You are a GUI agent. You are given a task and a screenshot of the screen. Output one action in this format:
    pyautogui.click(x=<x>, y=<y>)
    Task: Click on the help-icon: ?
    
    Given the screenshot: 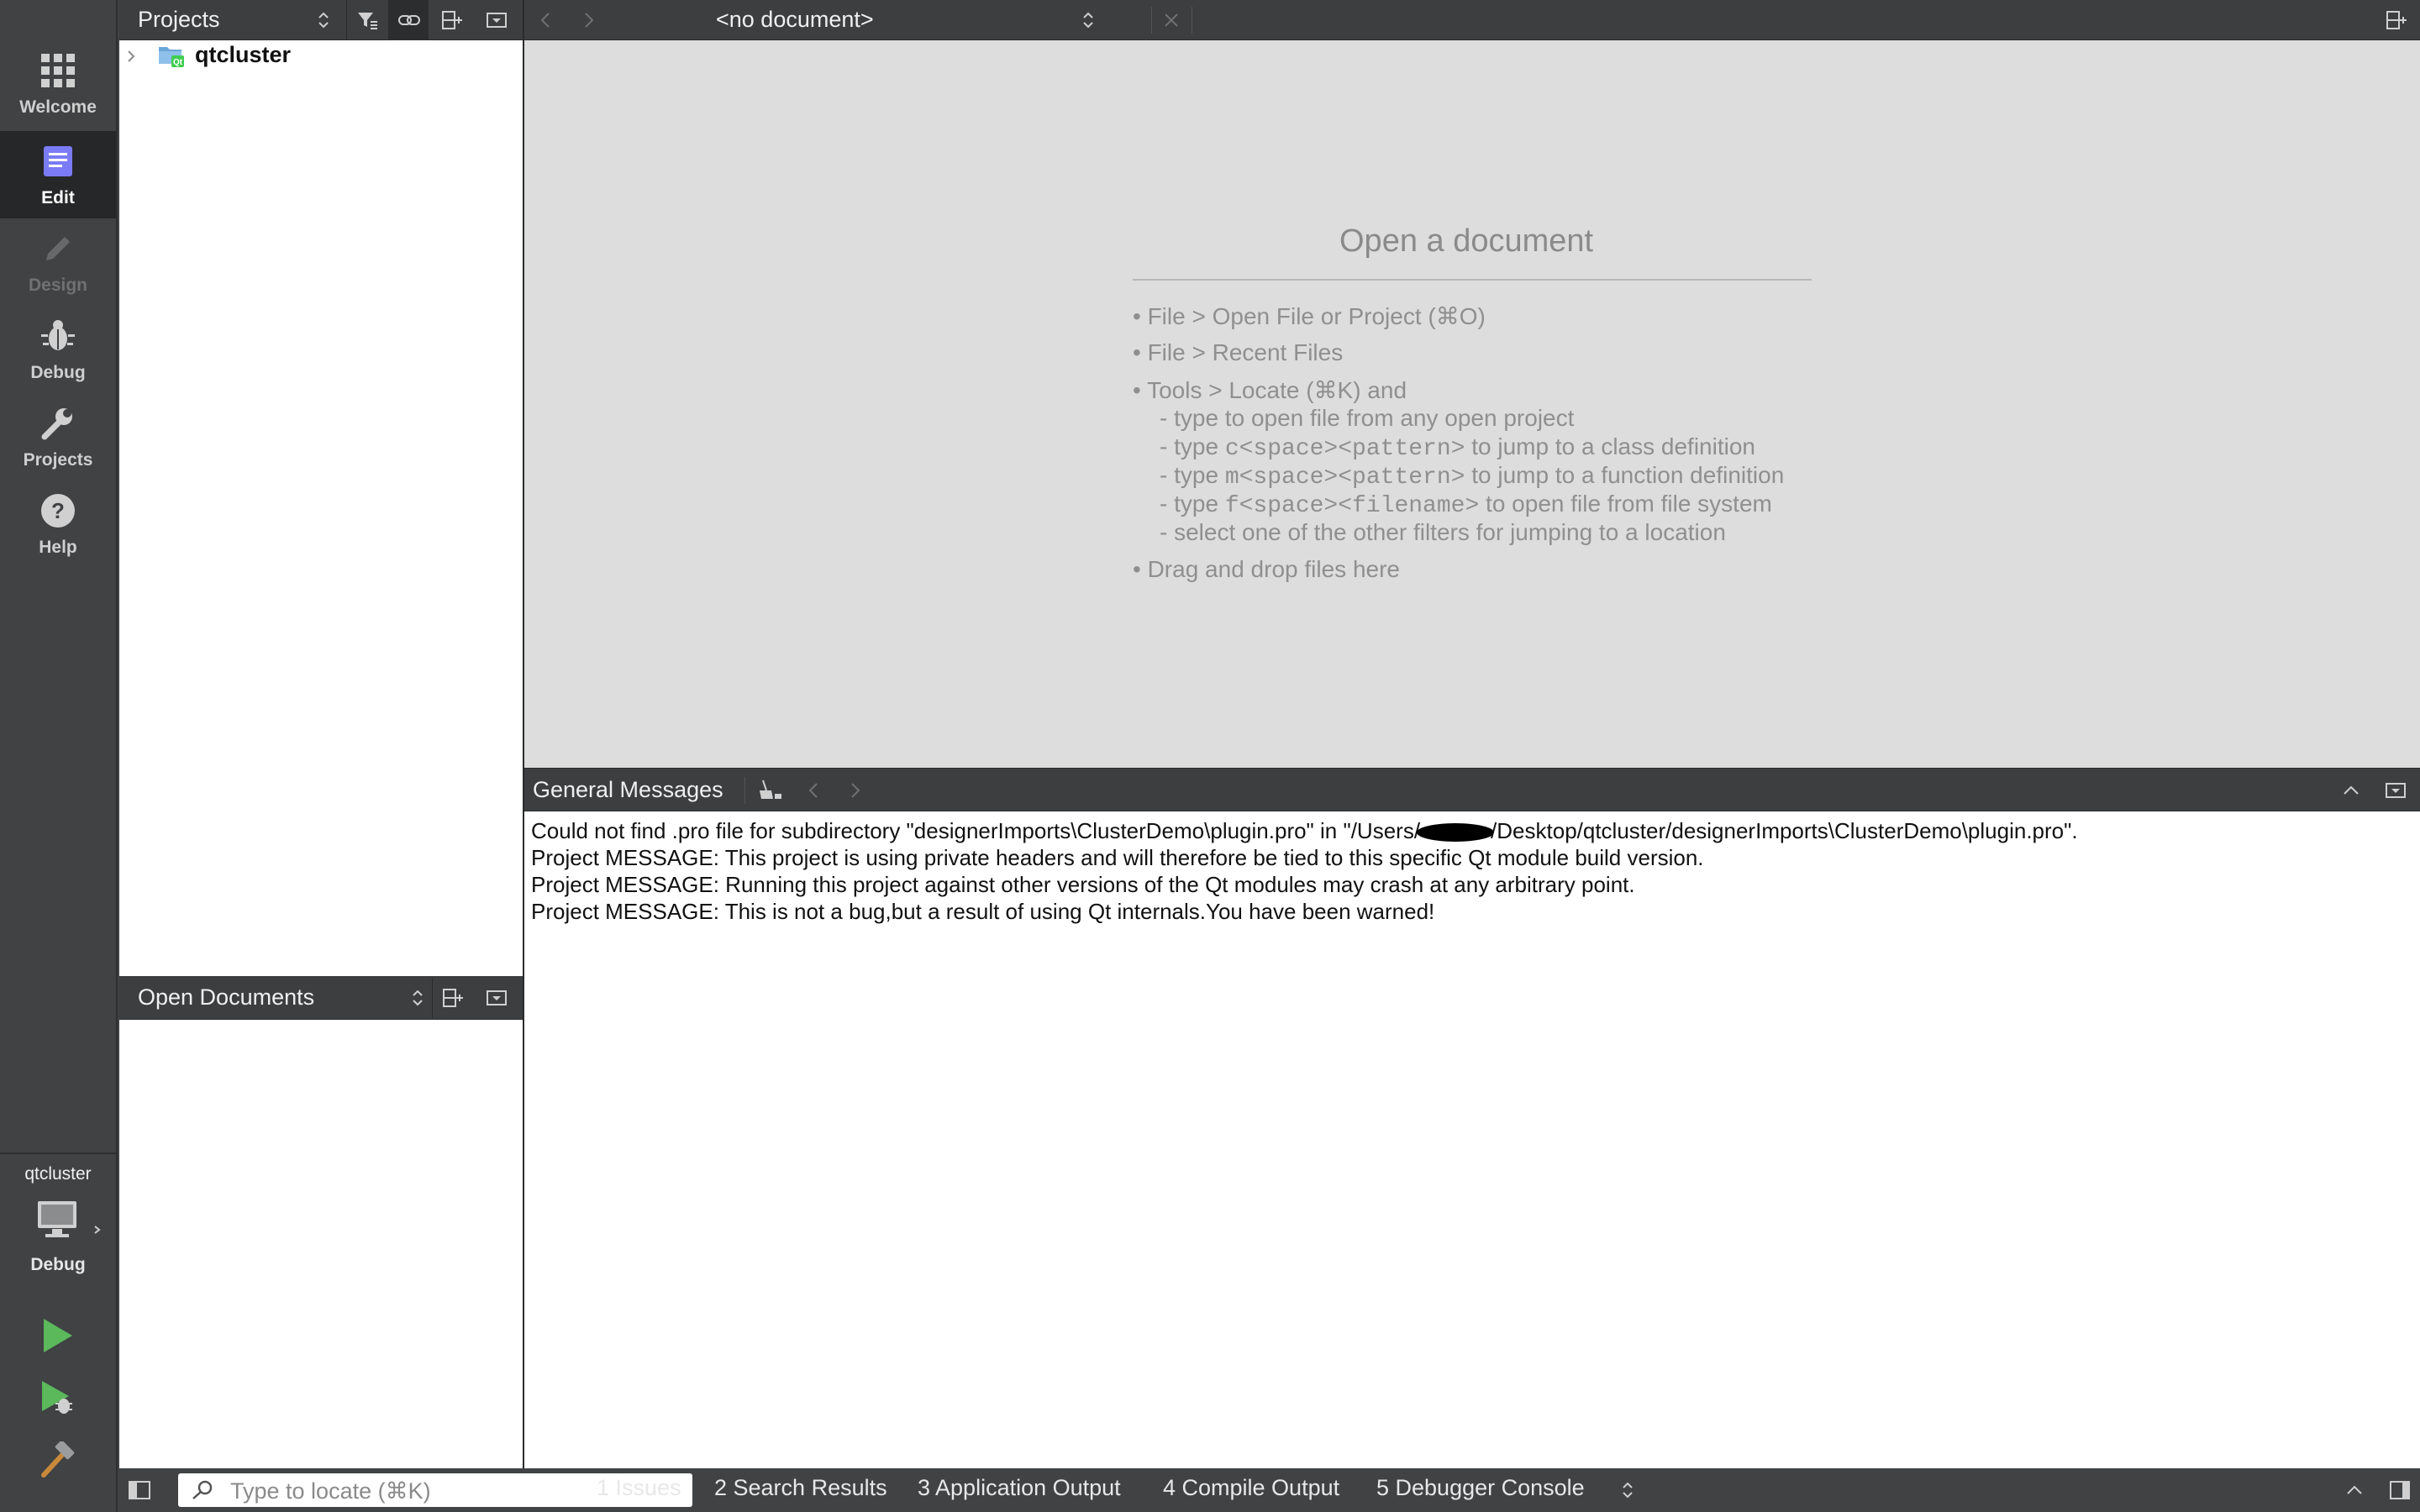 What is the action you would take?
    pyautogui.click(x=58, y=510)
    